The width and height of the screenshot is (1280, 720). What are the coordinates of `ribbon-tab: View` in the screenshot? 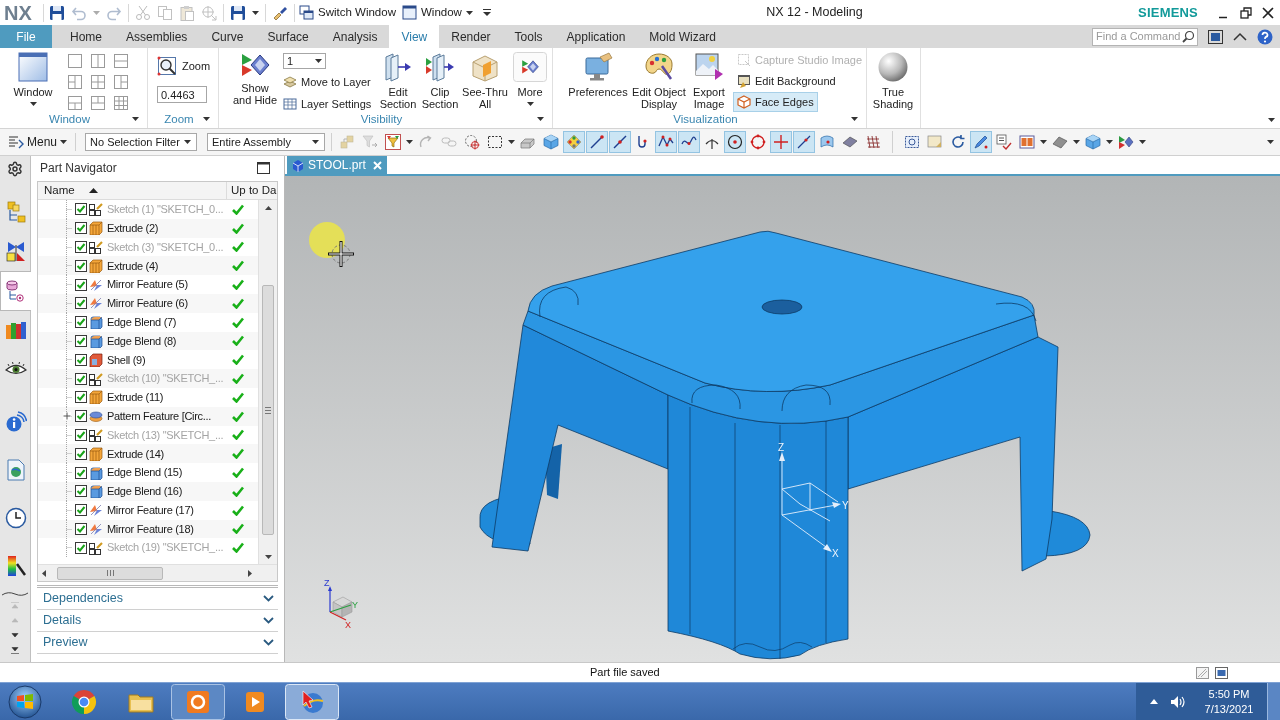 It's located at (414, 36).